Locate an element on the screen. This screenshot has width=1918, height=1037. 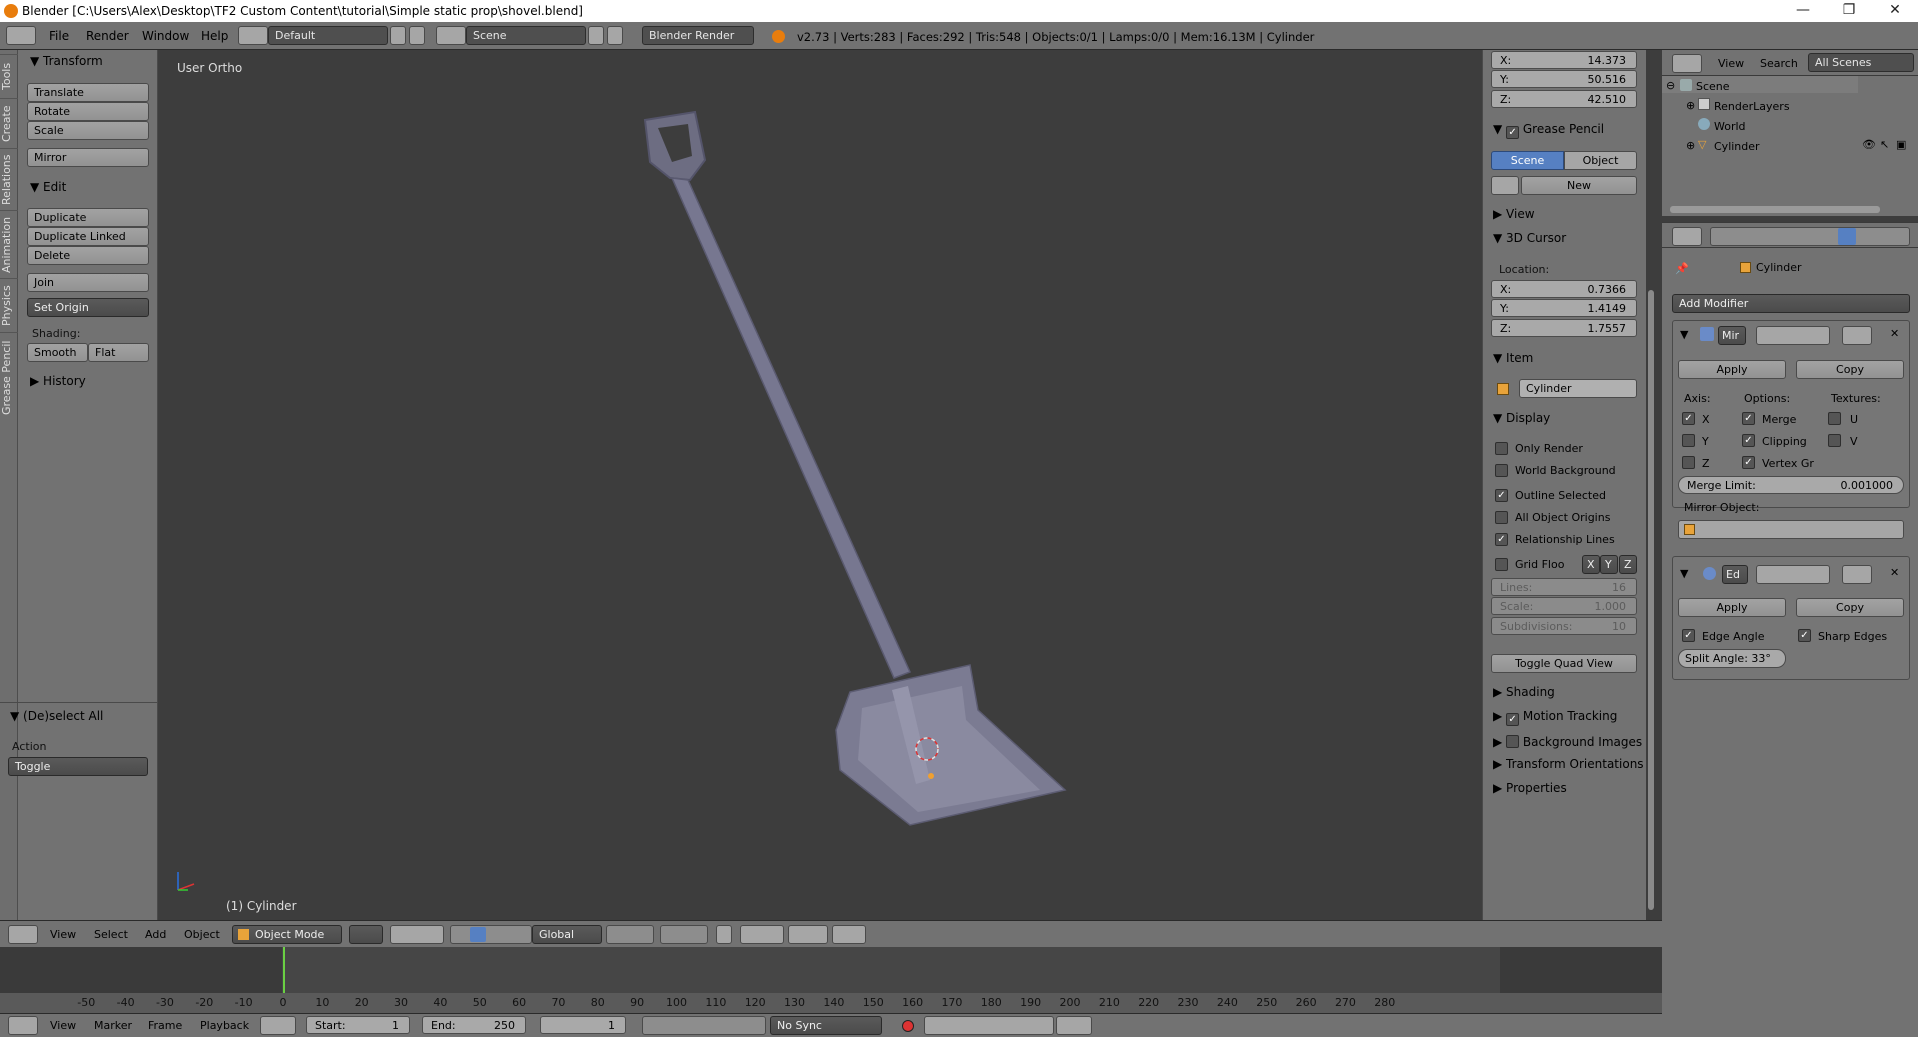
cursor-z-field: Z: 1.7557 is located at coordinates (1564, 328).